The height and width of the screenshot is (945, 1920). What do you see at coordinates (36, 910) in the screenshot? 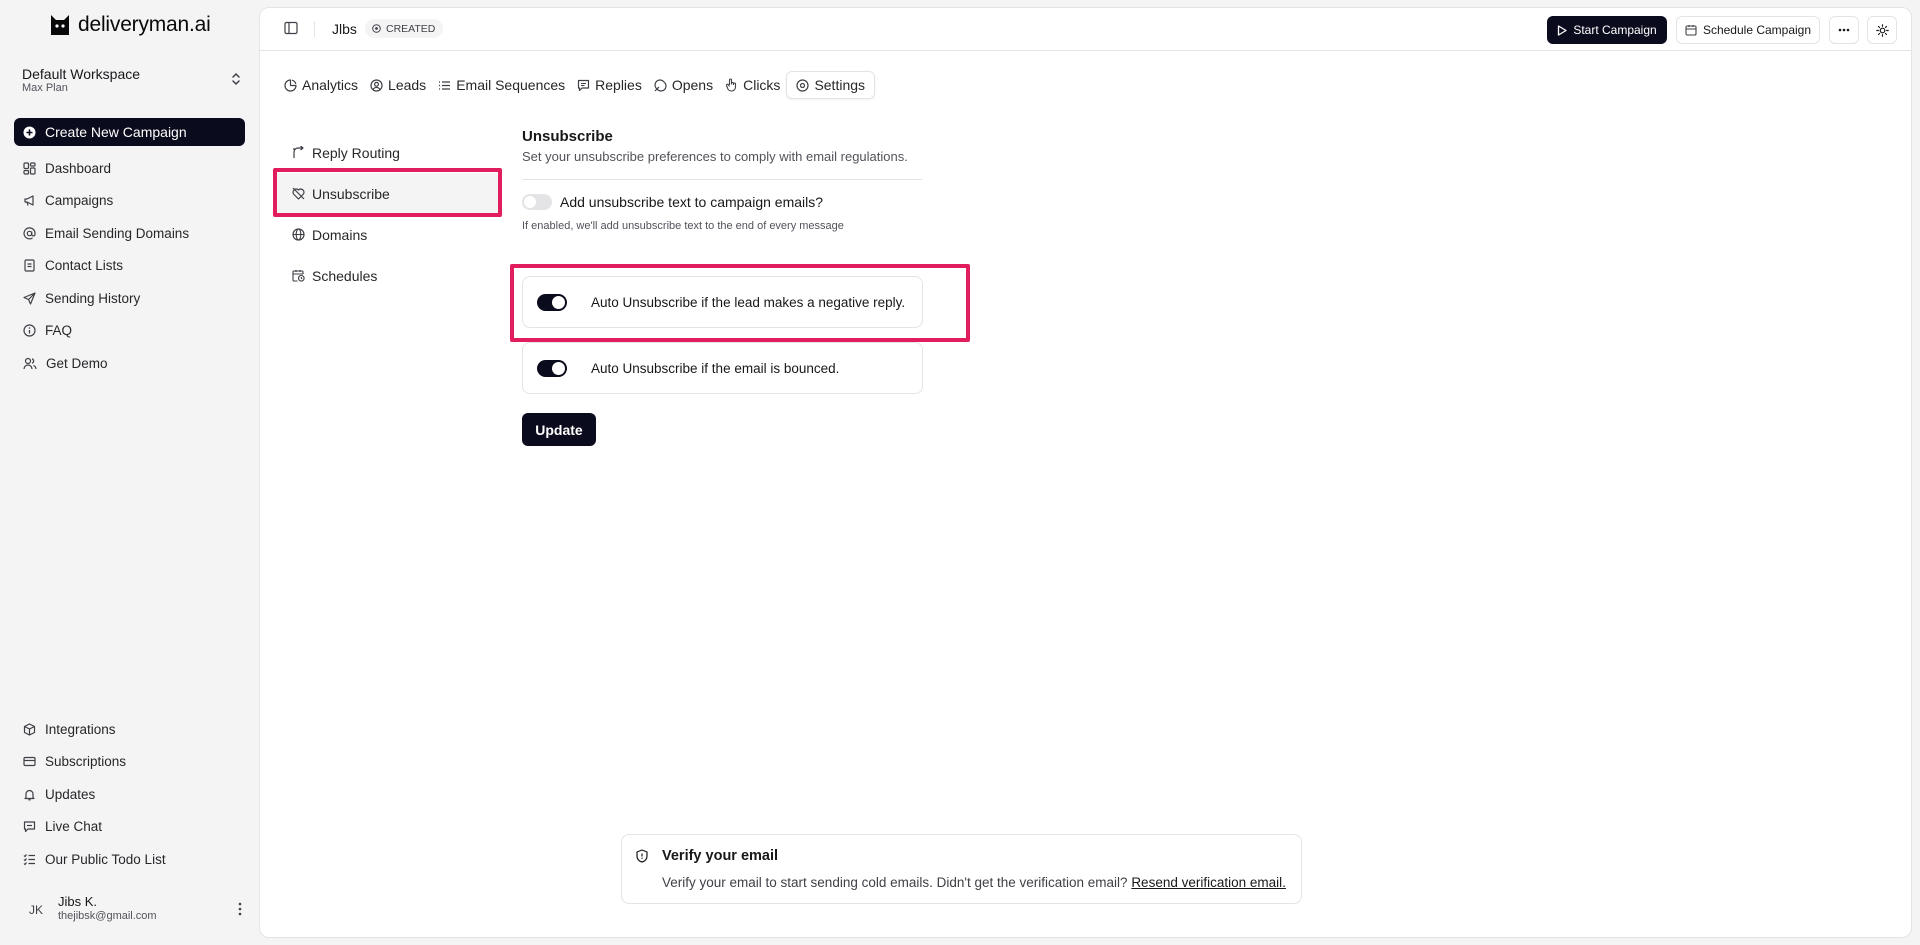
I see `avatar: JK` at bounding box center [36, 910].